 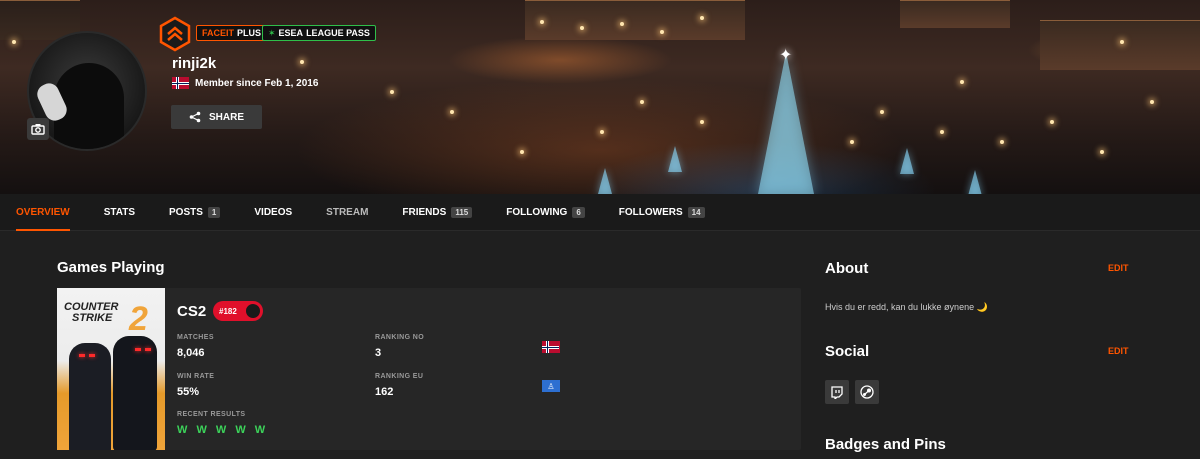 I want to click on tab-posts: POSTS 1, so click(x=195, y=212).